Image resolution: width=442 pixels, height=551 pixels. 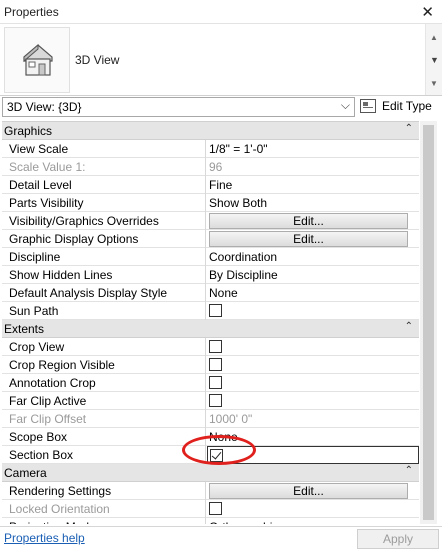 I want to click on property-label: Scale Value 1:, so click(x=104, y=167).